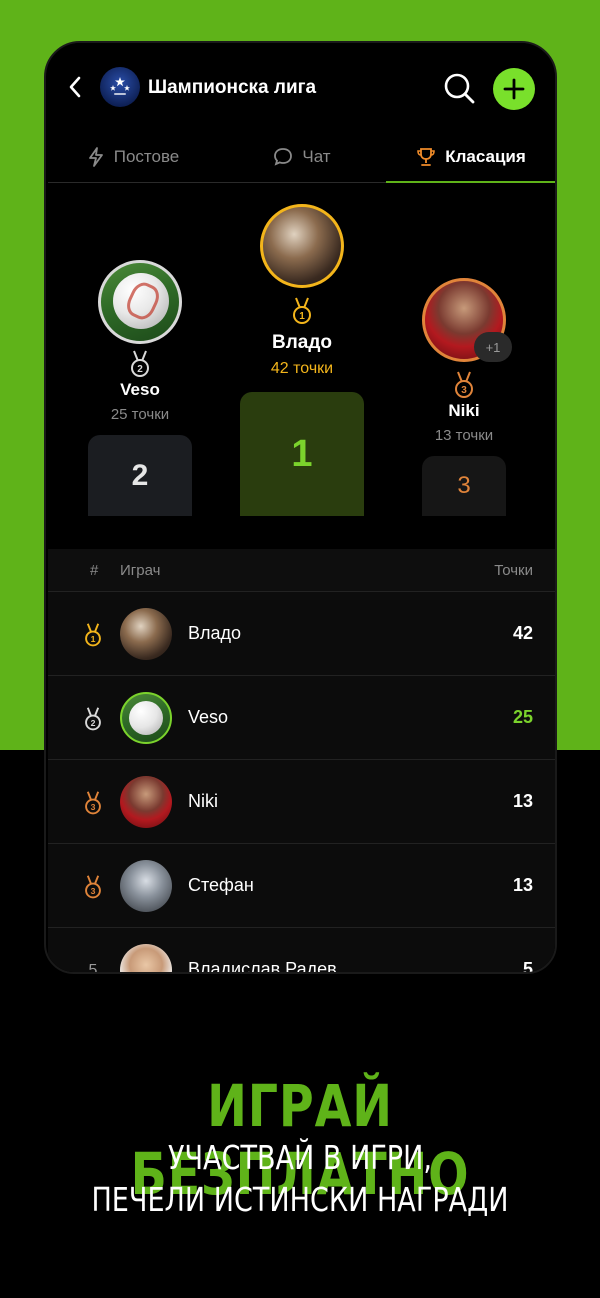 This screenshot has height=1298, width=600. I want to click on rank-cell: 1, so click(93, 635).